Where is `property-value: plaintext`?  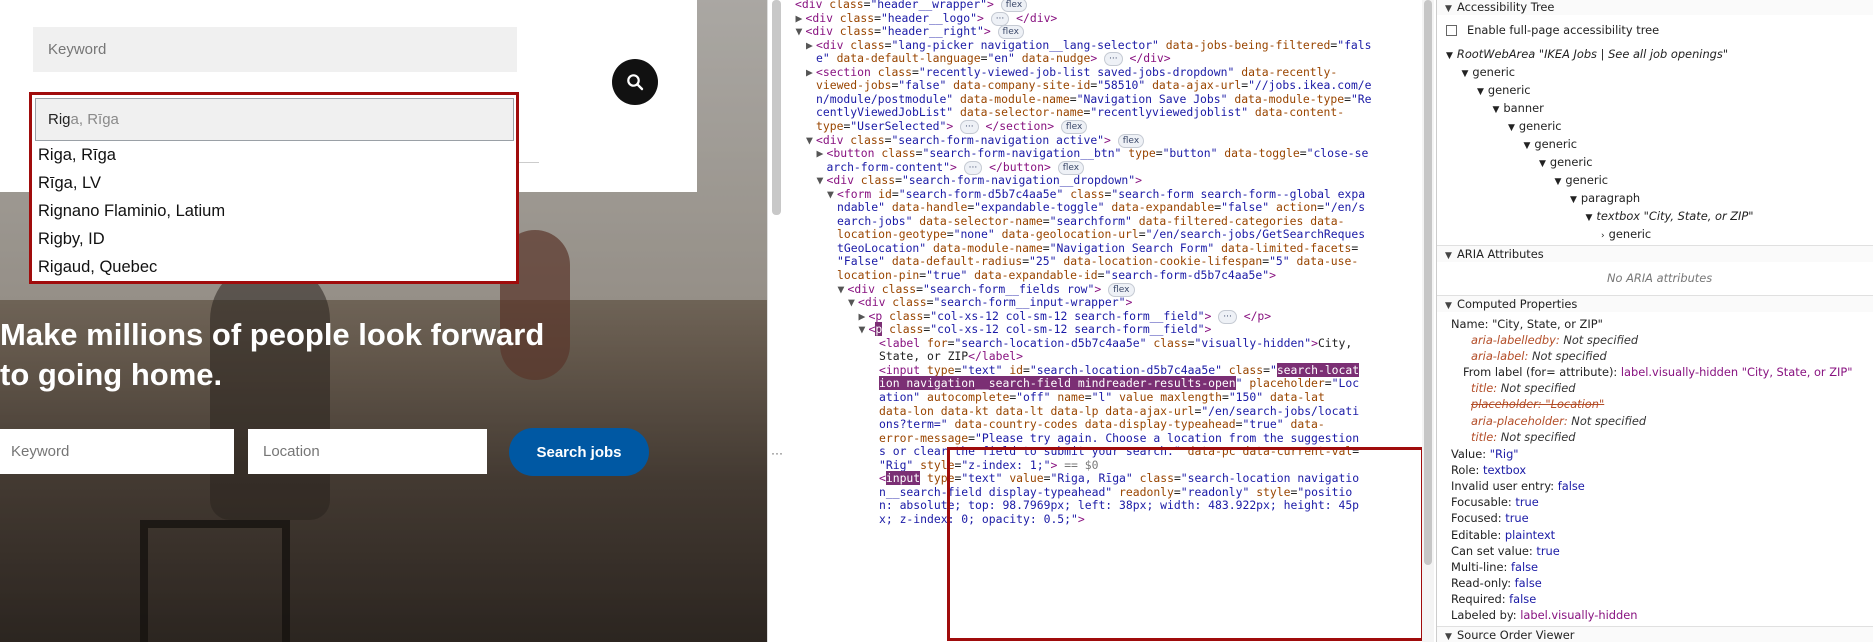 property-value: plaintext is located at coordinates (1530, 534).